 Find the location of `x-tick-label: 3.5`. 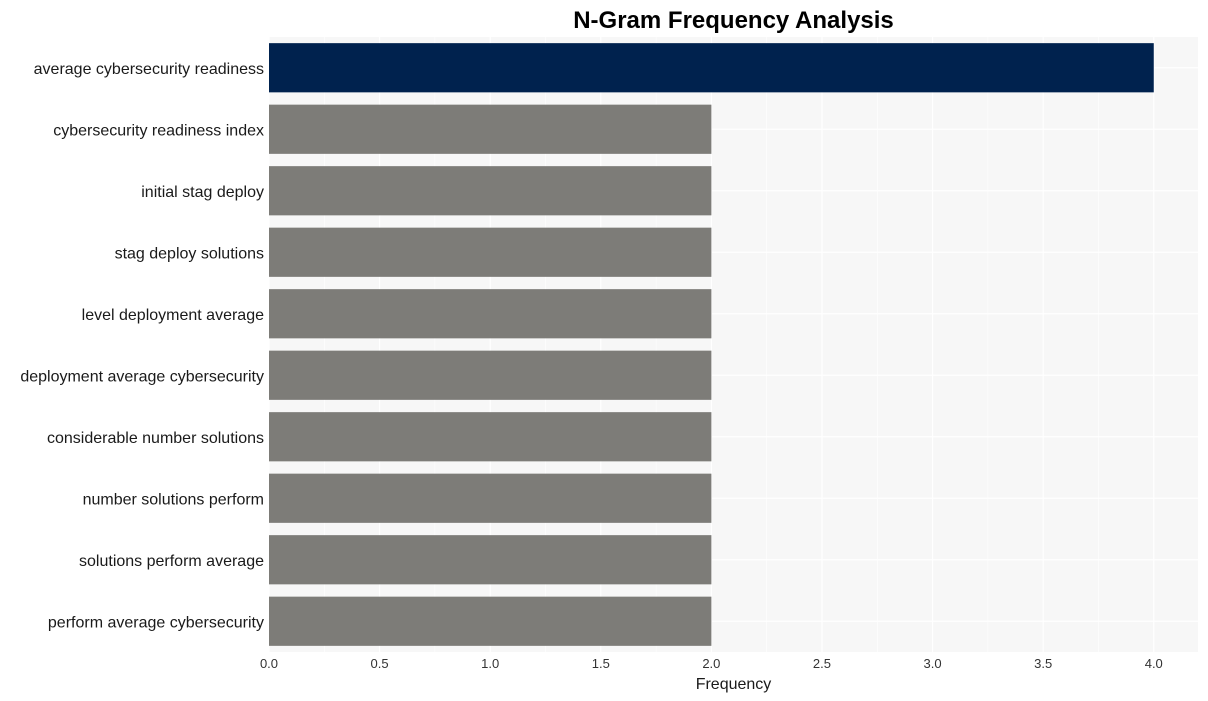

x-tick-label: 3.5 is located at coordinates (1043, 663).